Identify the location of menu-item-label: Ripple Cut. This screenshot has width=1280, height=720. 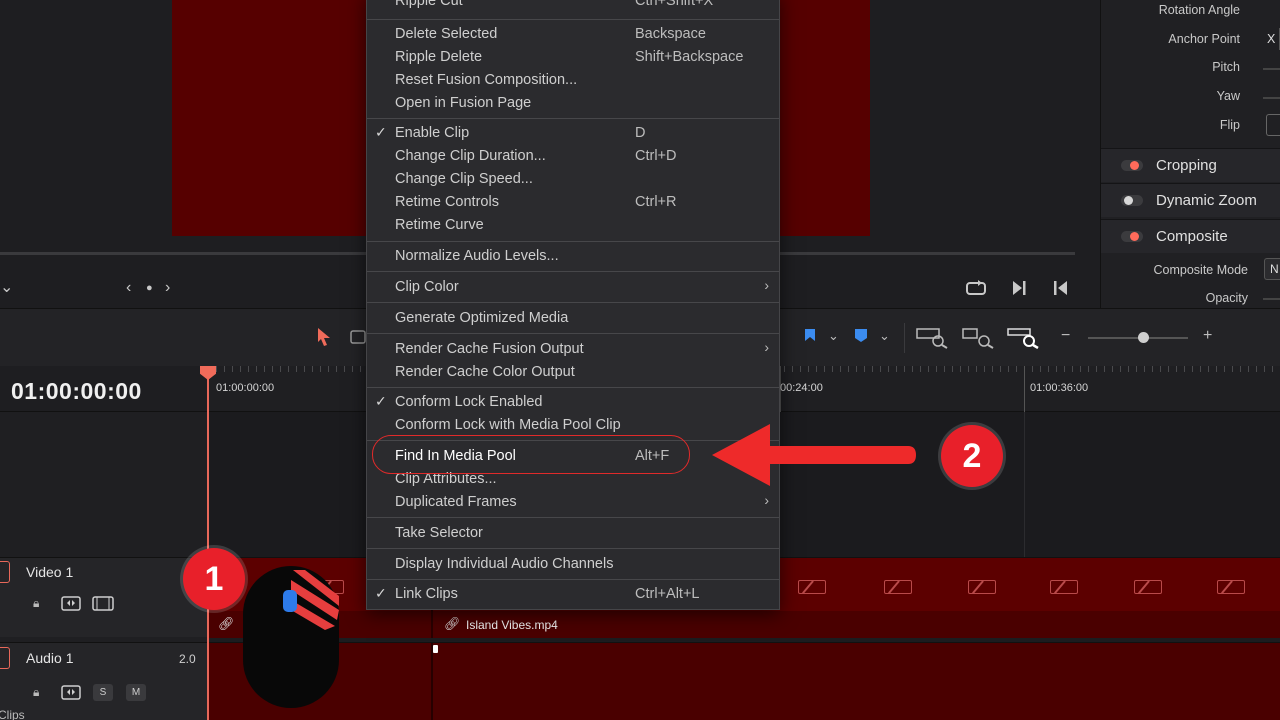
(429, 4).